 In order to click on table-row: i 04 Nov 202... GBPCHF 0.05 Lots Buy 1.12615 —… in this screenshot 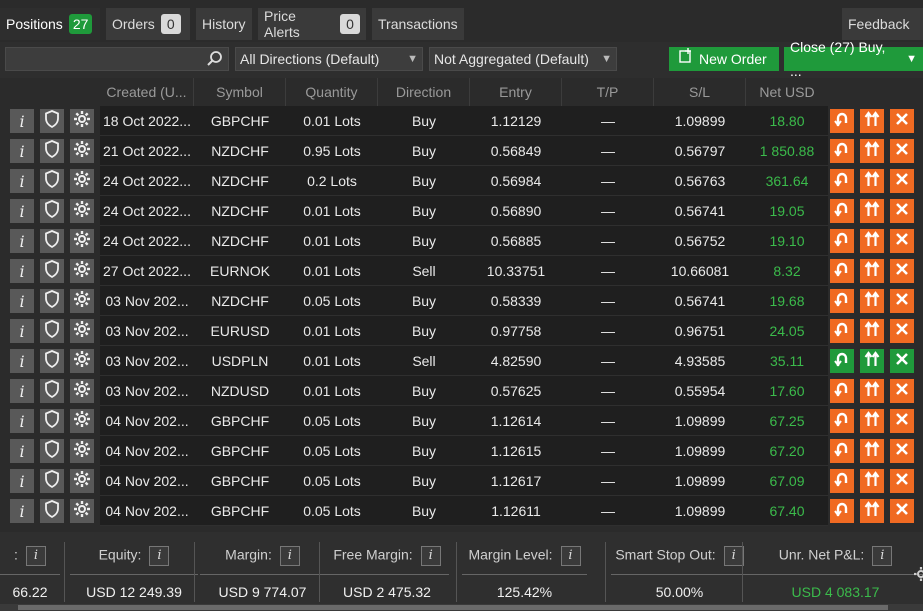, I will do `click(463, 451)`.